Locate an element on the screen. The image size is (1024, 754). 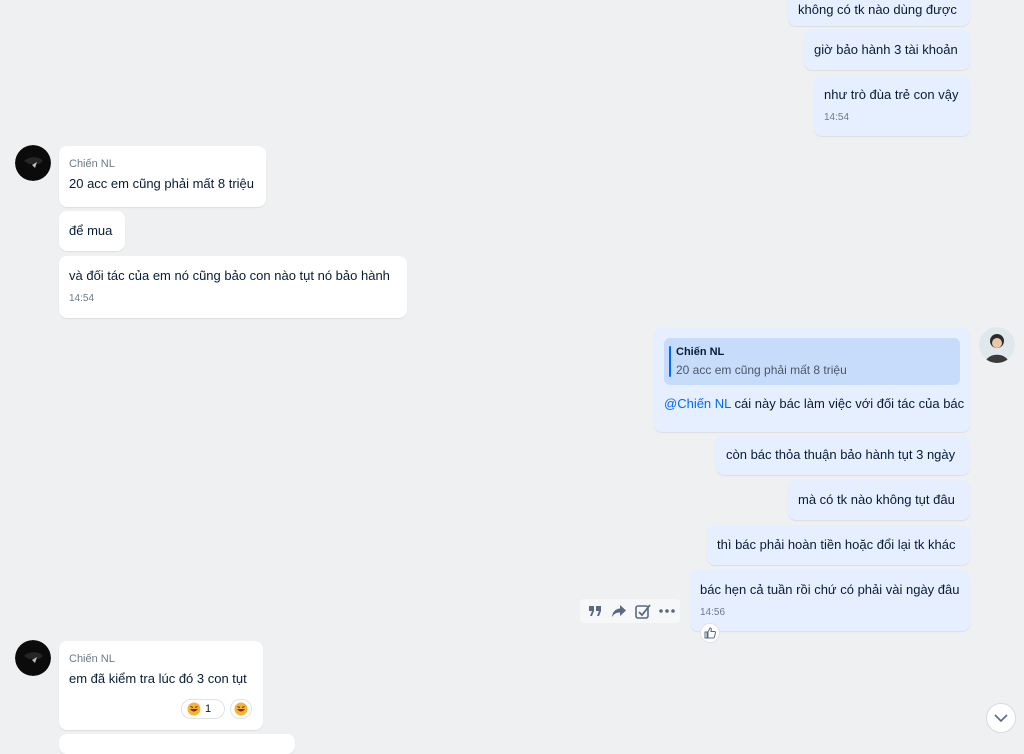
message-text: còn bác thỏa thuận bảo hành tụt 3 ngày is located at coordinates (841, 454).